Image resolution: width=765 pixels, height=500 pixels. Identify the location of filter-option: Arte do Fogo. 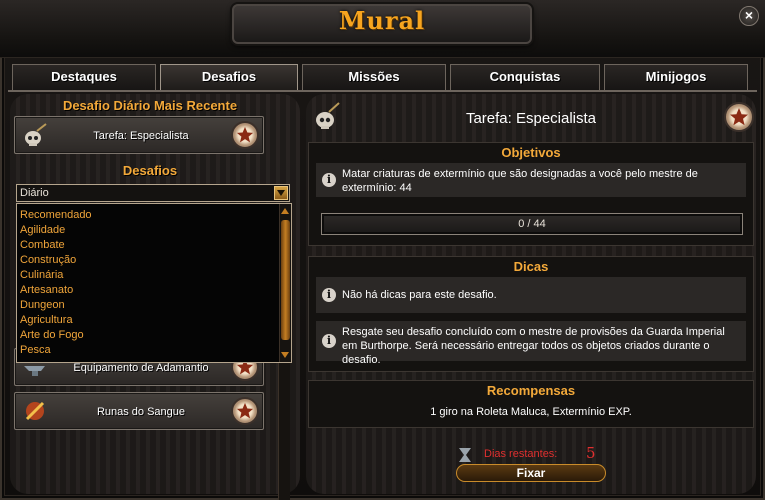
(154, 335).